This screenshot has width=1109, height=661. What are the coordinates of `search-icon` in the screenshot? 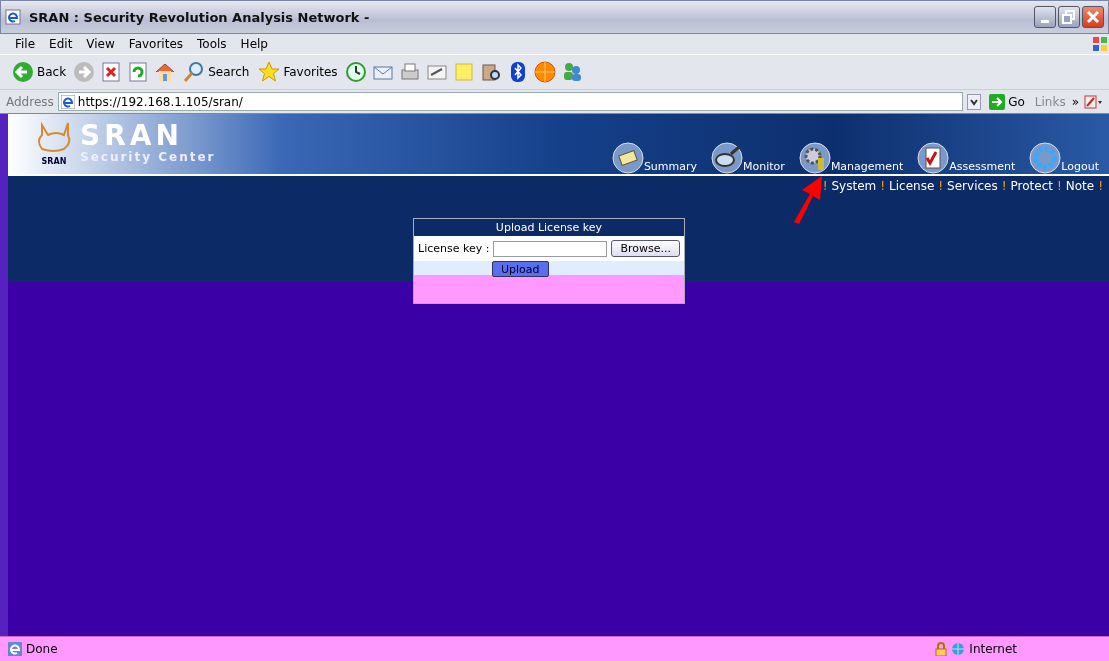 It's located at (194, 72).